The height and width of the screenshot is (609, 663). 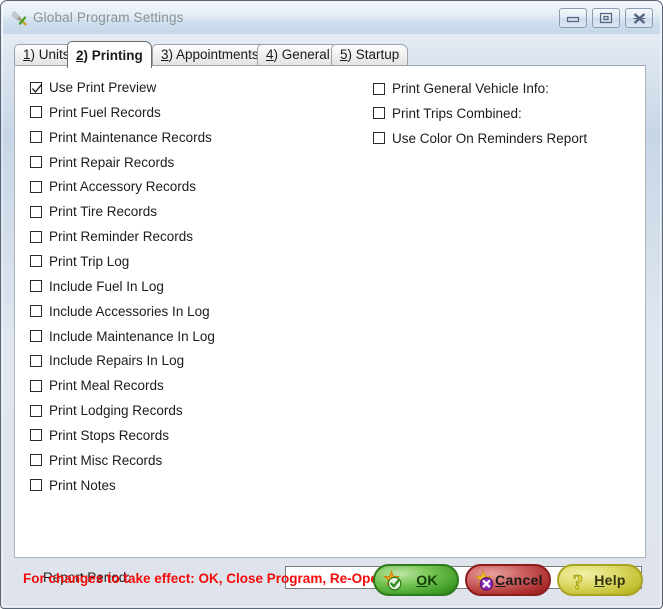 I want to click on window-controls, so click(x=606, y=18).